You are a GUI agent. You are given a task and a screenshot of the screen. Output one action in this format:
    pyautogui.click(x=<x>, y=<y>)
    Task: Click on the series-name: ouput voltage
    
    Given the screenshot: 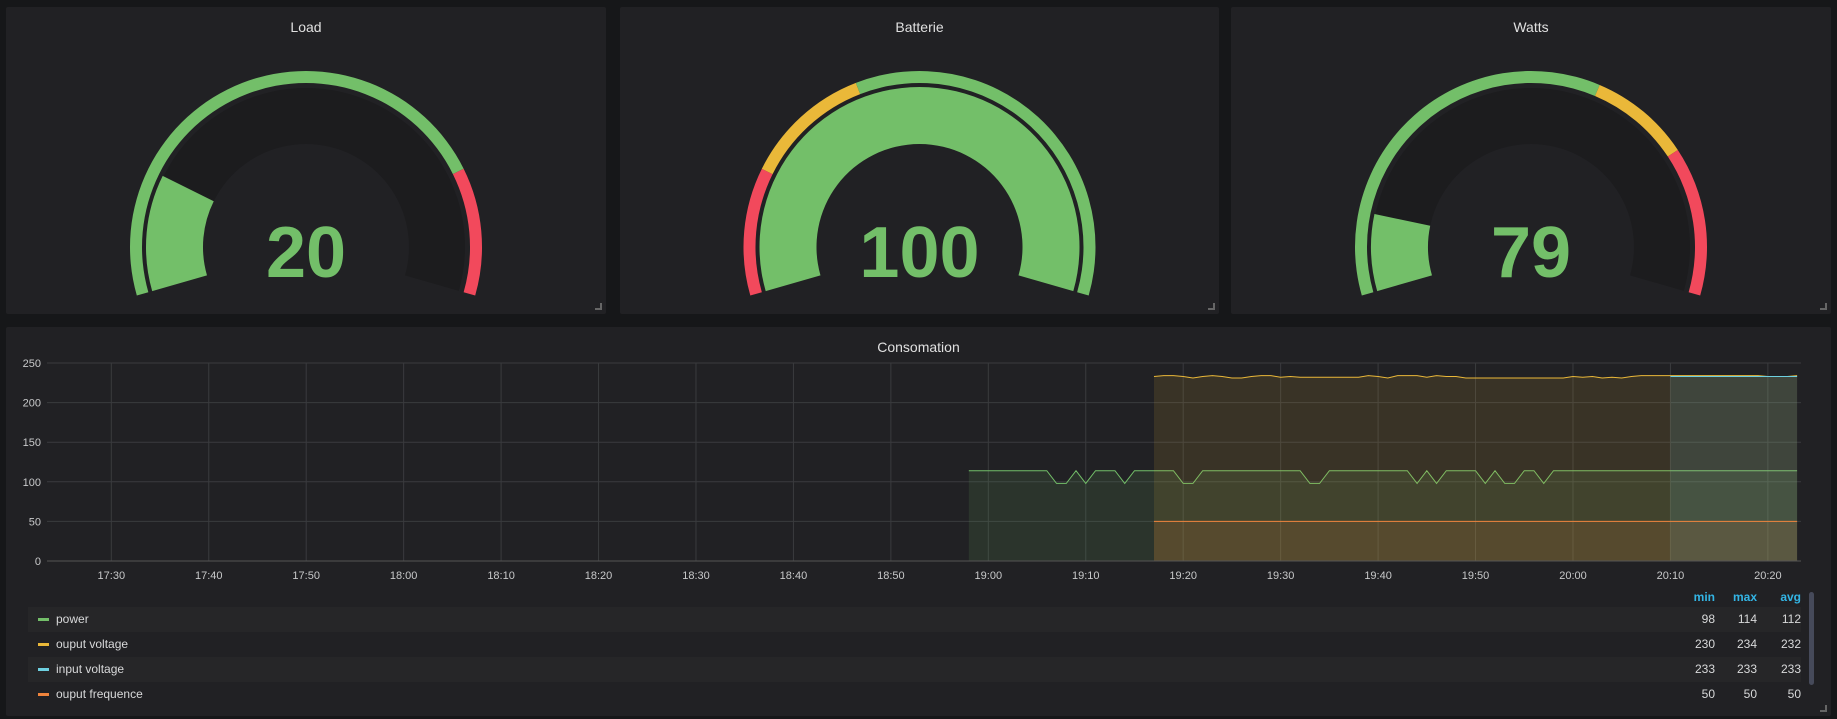 What is the action you would take?
    pyautogui.click(x=92, y=644)
    